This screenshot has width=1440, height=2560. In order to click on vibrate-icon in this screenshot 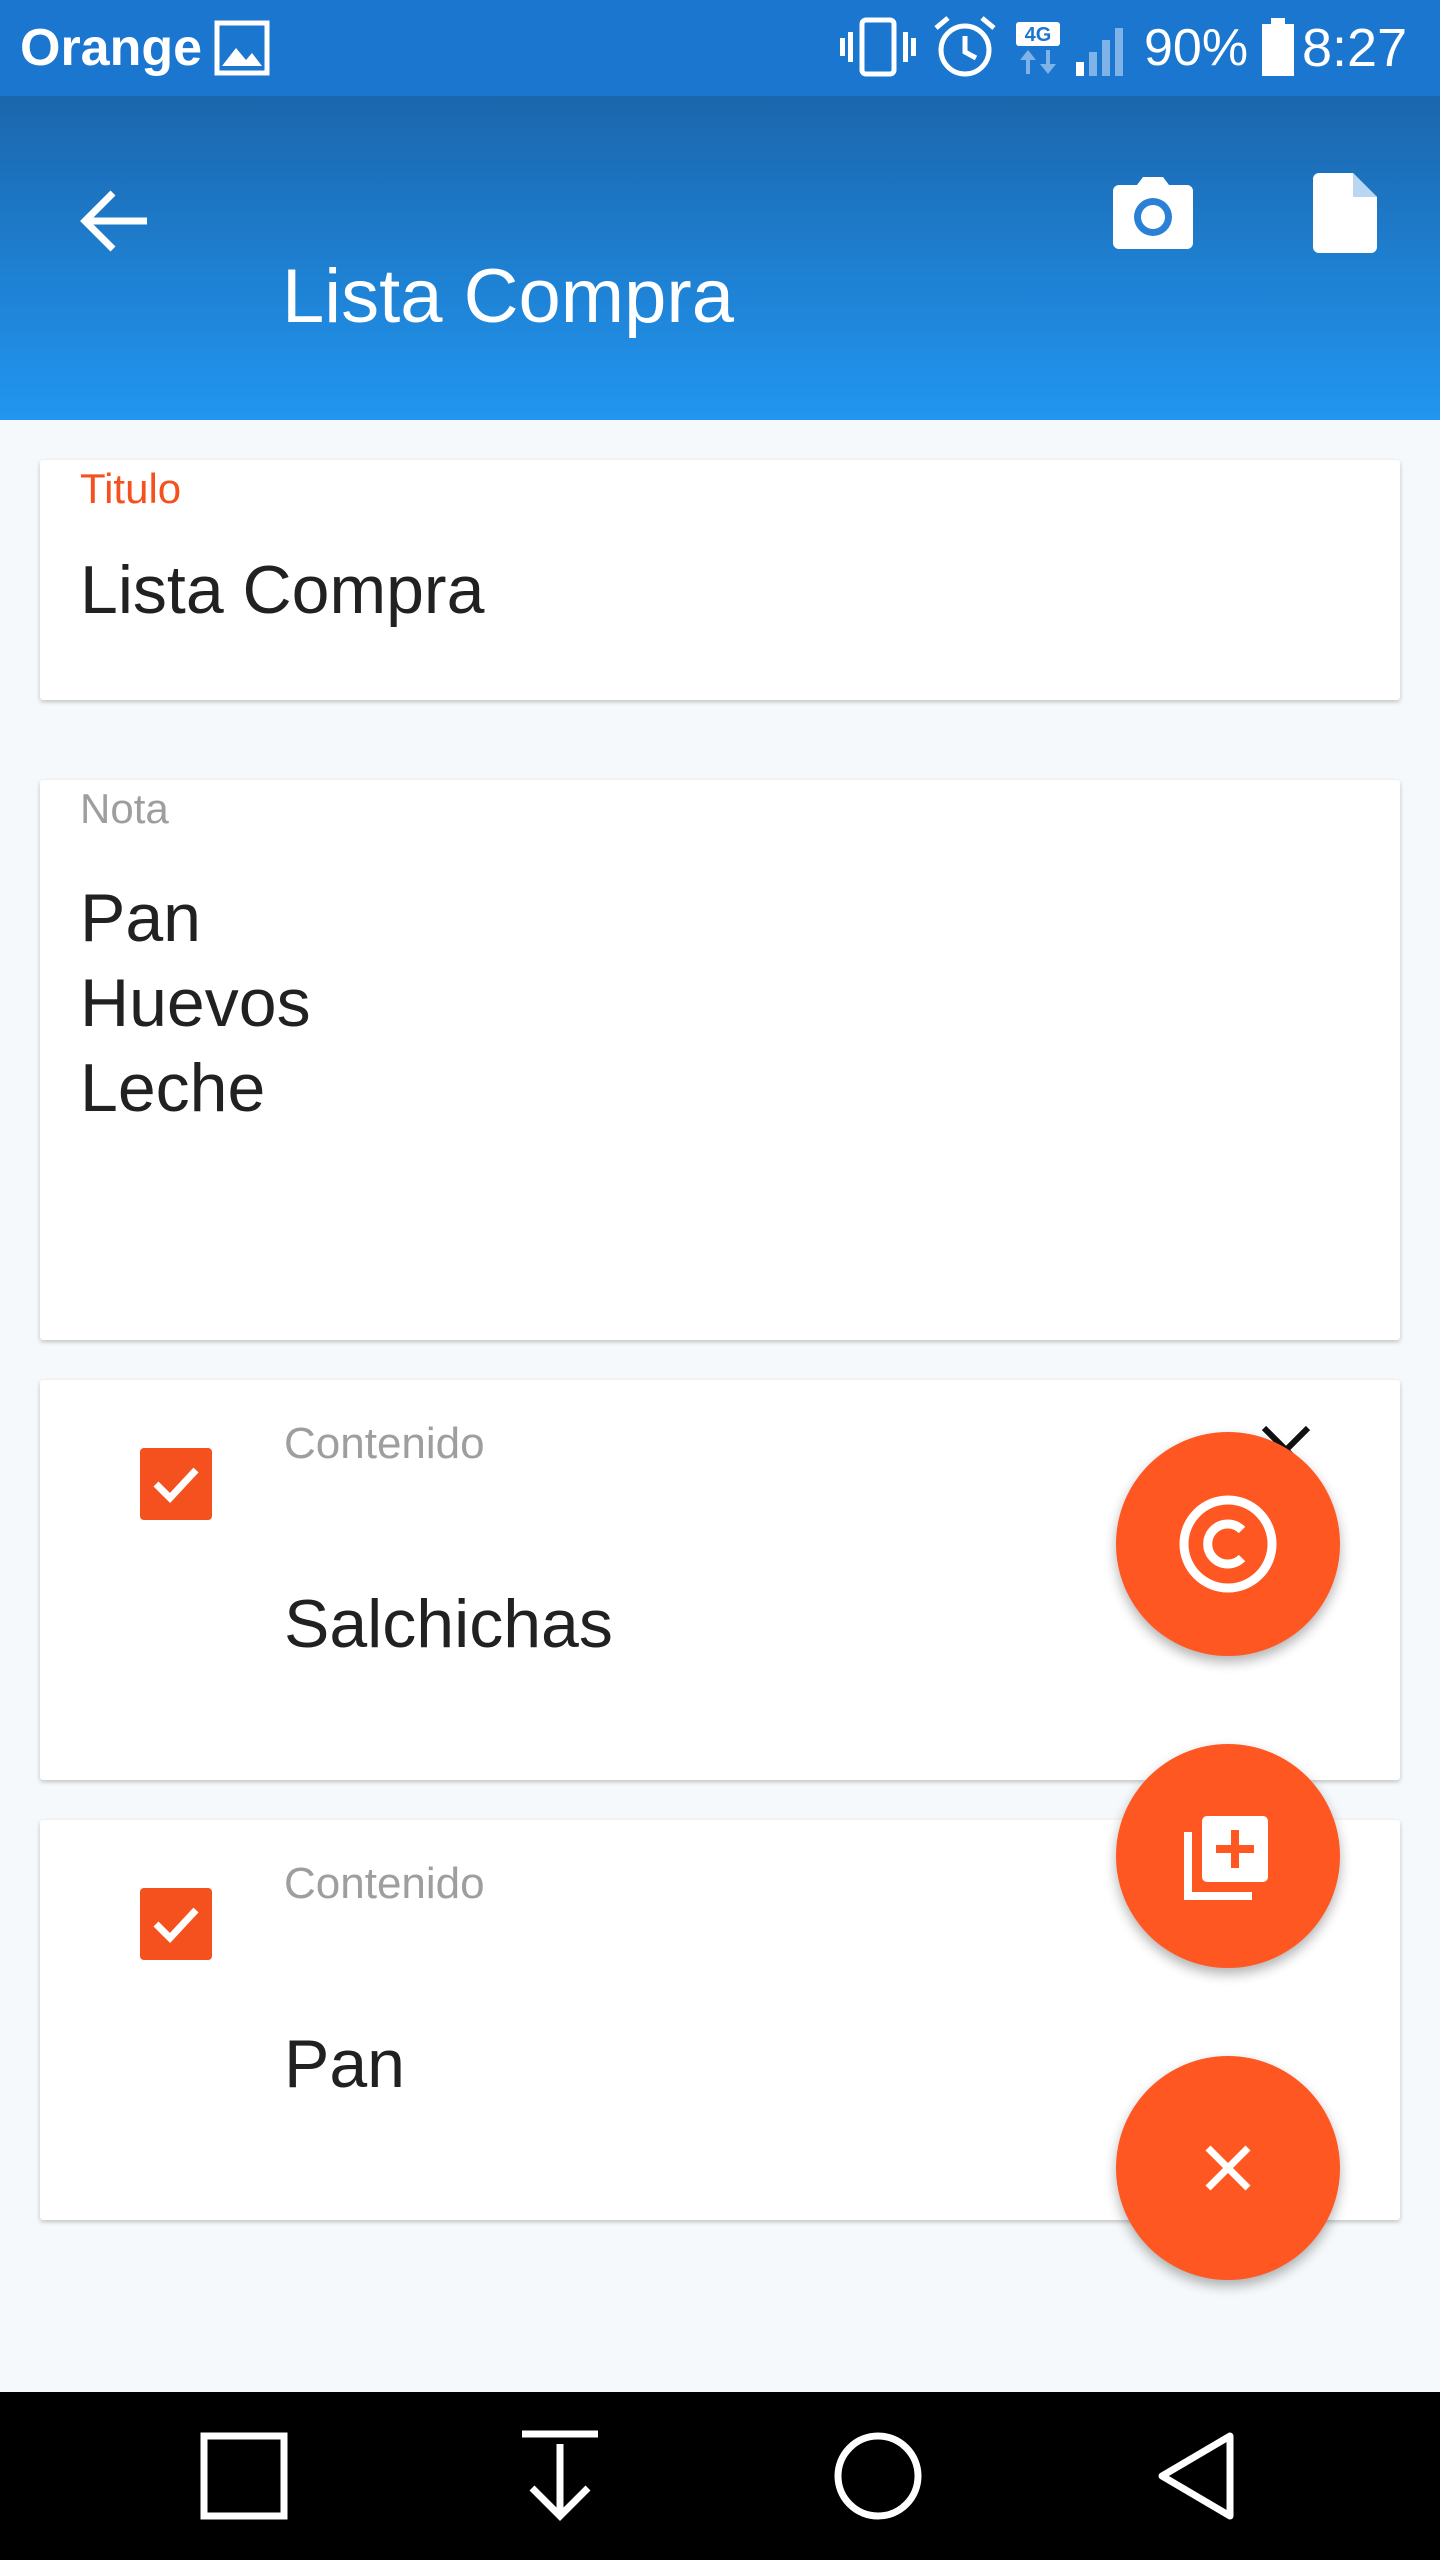, I will do `click(878, 49)`.